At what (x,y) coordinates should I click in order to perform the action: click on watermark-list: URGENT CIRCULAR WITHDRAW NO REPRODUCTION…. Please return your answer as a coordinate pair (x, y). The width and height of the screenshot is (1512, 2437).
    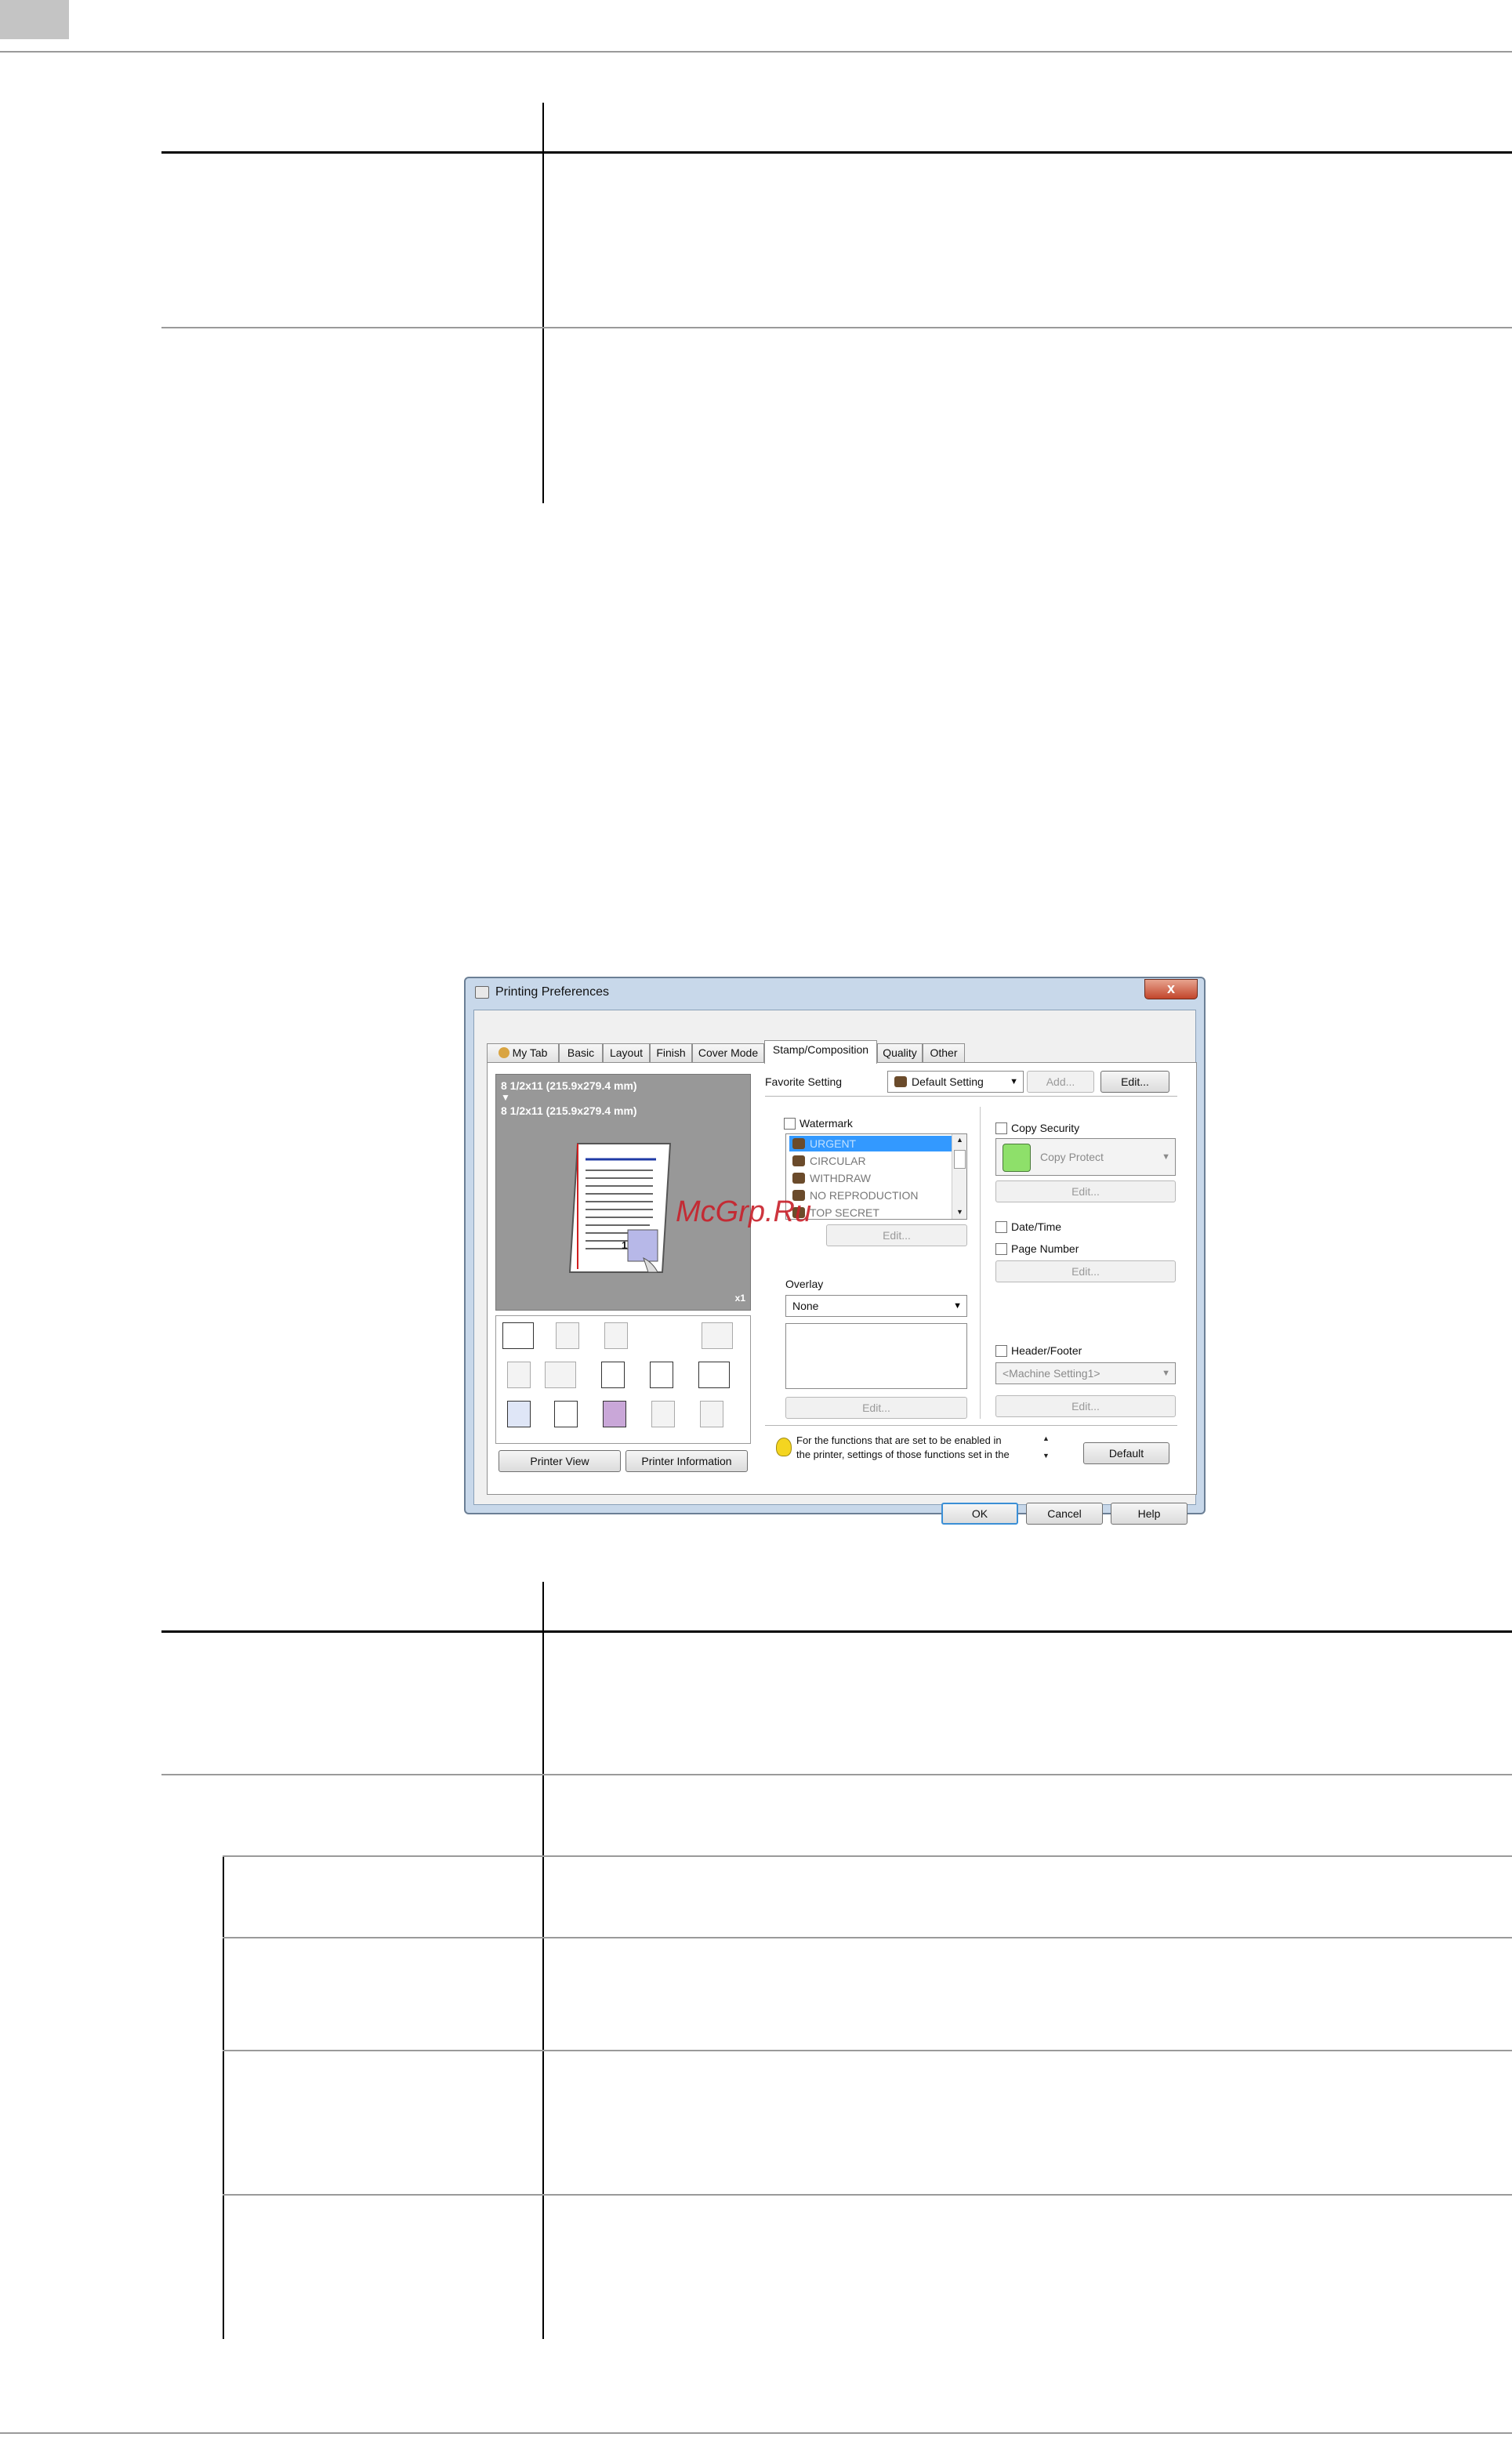
    Looking at the image, I should click on (876, 1176).